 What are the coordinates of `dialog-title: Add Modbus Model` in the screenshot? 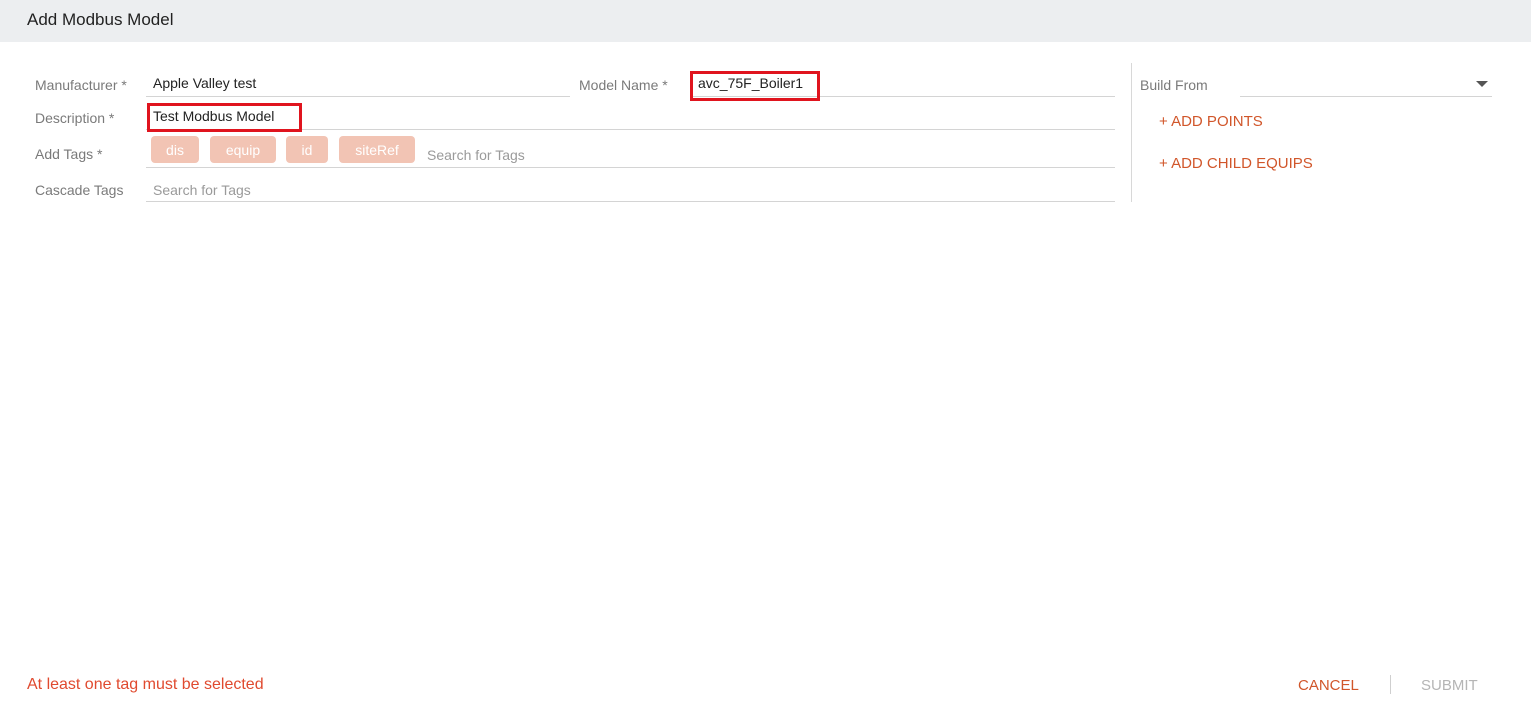 It's located at (100, 19).